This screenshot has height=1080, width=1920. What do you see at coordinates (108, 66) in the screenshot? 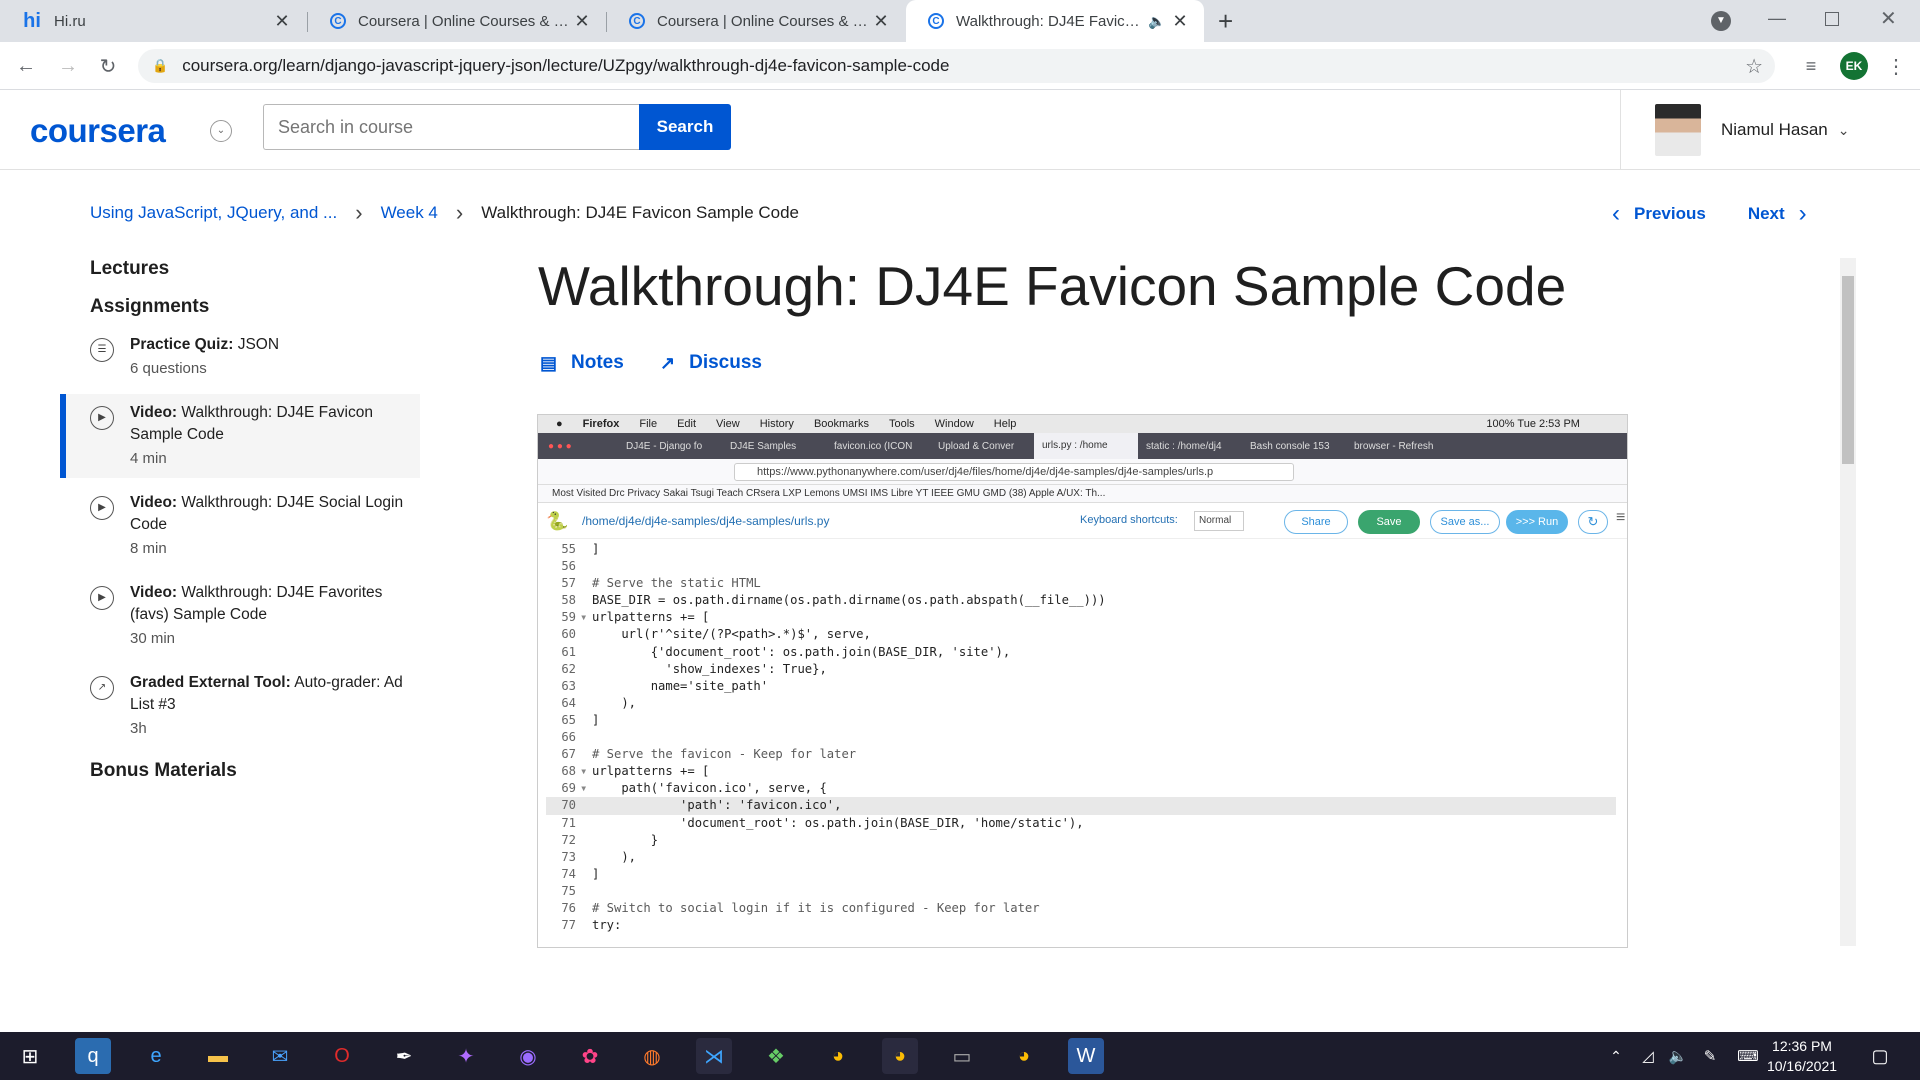
I see `reload-icon: ↻` at bounding box center [108, 66].